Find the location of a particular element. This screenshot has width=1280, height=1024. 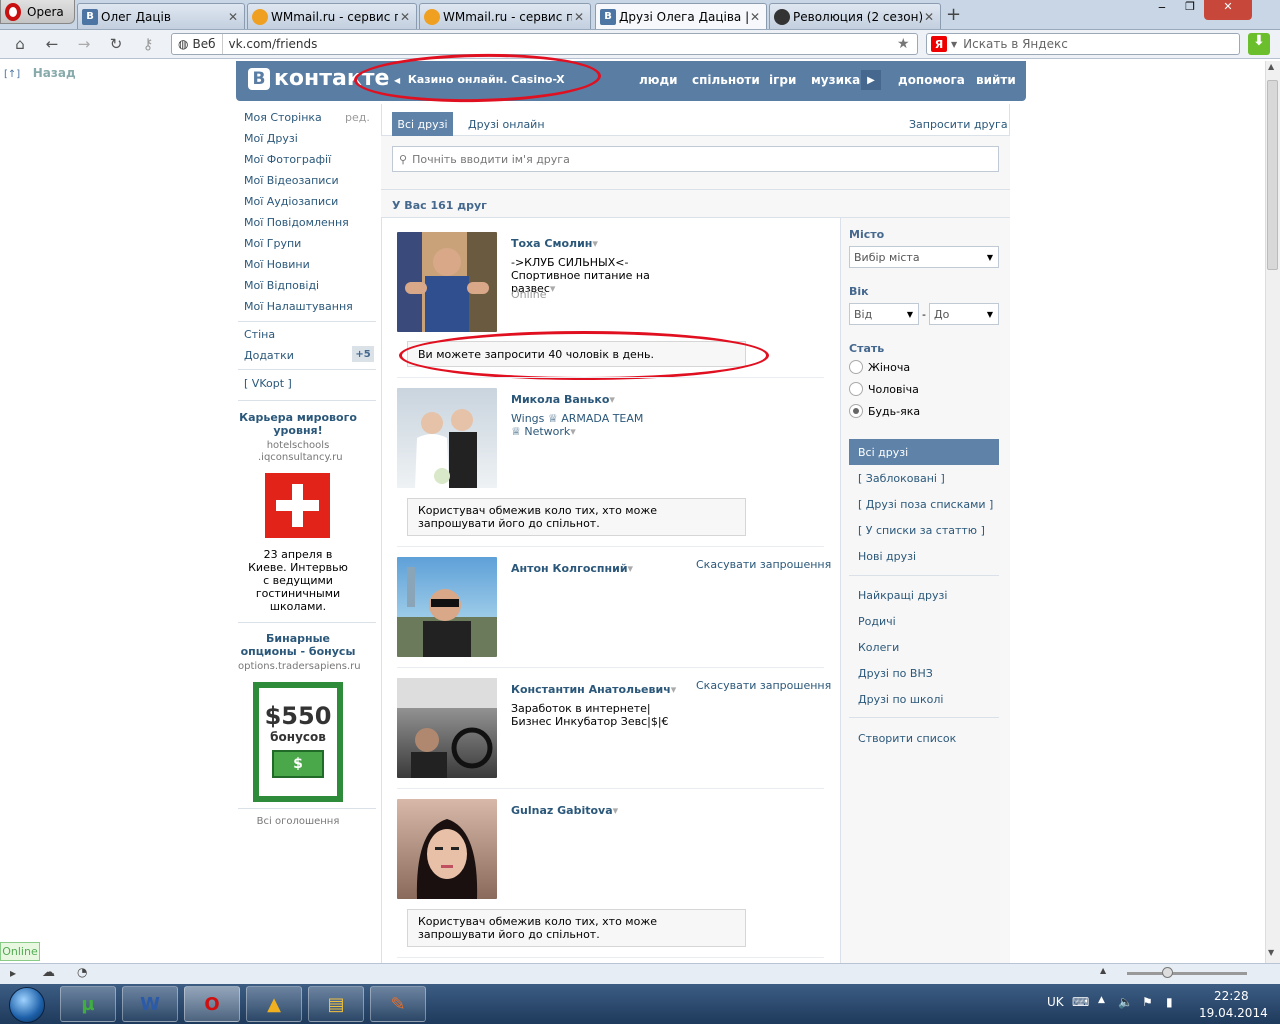

menu-my-friends: Мої Друзі is located at coordinates (271, 138).